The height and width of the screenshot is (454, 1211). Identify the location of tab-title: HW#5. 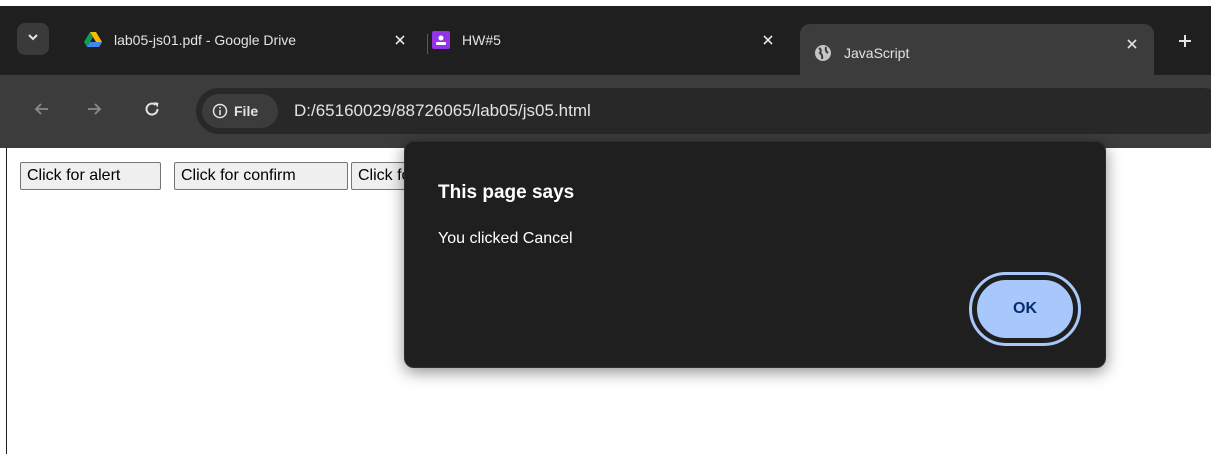
(481, 40).